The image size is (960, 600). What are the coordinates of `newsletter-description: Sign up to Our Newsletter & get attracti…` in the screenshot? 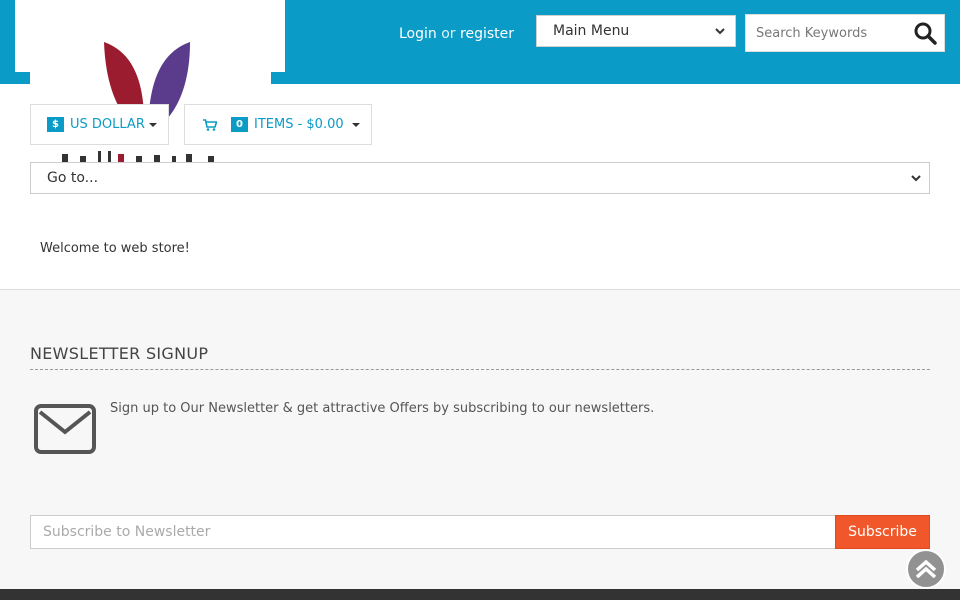 It's located at (382, 408).